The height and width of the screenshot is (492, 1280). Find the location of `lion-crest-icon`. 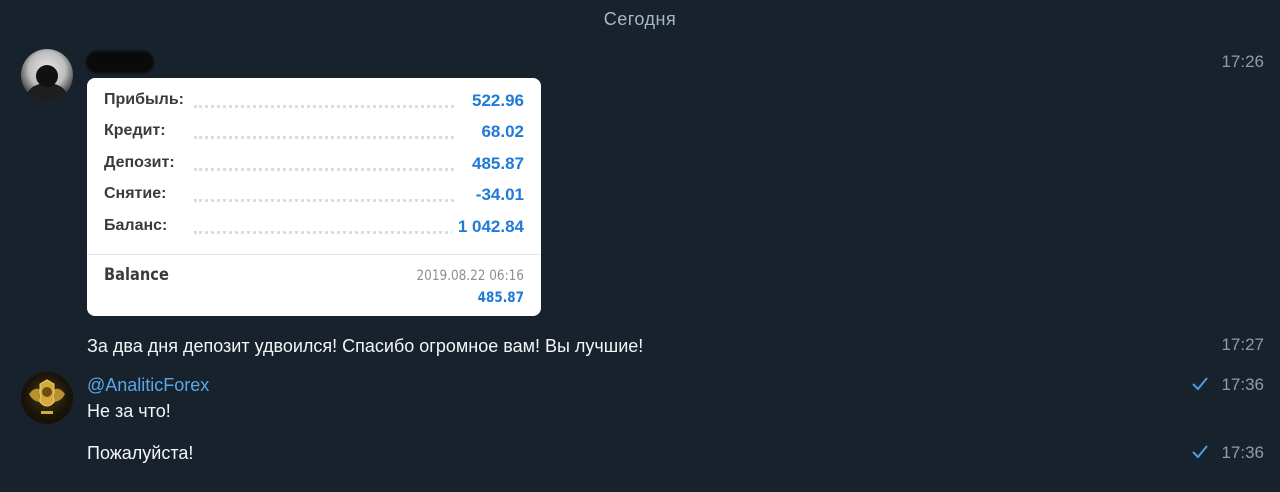

lion-crest-icon is located at coordinates (47, 396).